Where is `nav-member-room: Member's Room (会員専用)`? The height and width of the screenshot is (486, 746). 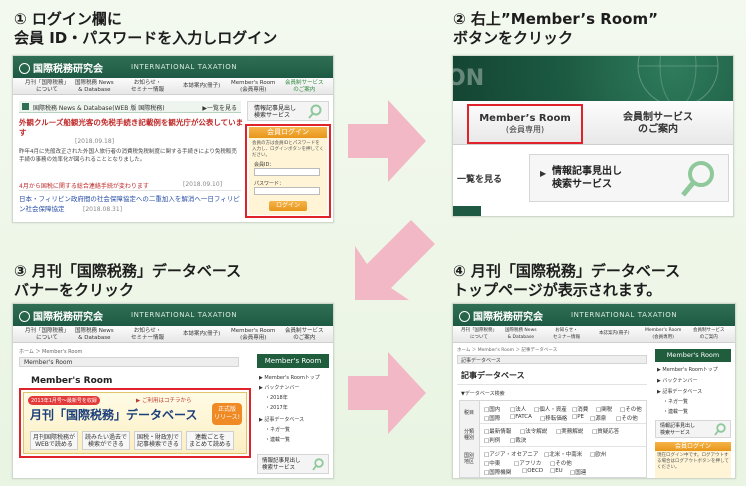
nav-member-room: Member's Room (会員専用) is located at coordinates (253, 86).